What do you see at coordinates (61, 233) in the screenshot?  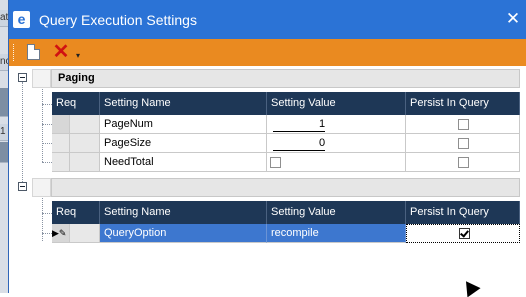 I see `edit-row-indicator-icon: ▶✎` at bounding box center [61, 233].